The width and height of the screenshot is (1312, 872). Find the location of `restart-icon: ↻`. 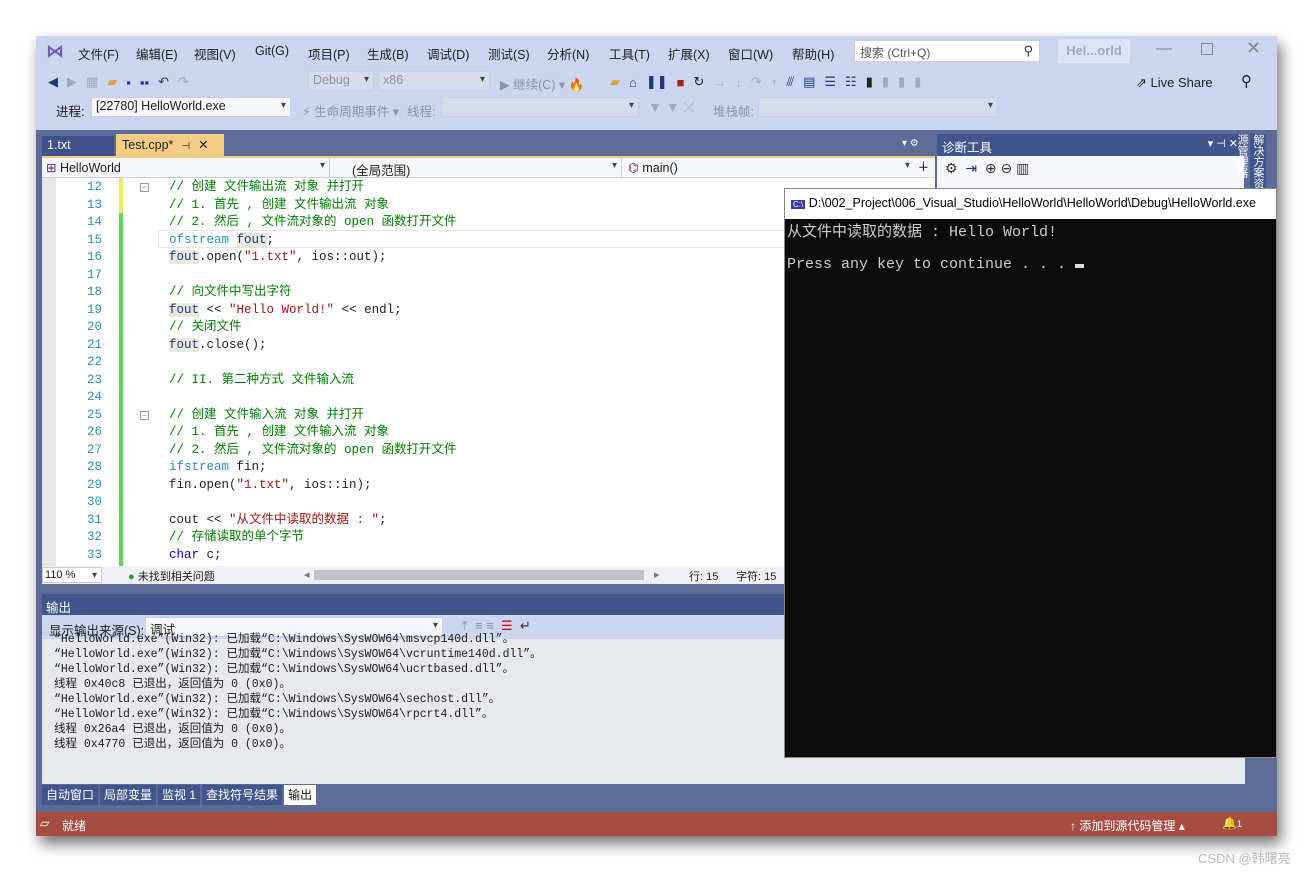

restart-icon: ↻ is located at coordinates (699, 82).